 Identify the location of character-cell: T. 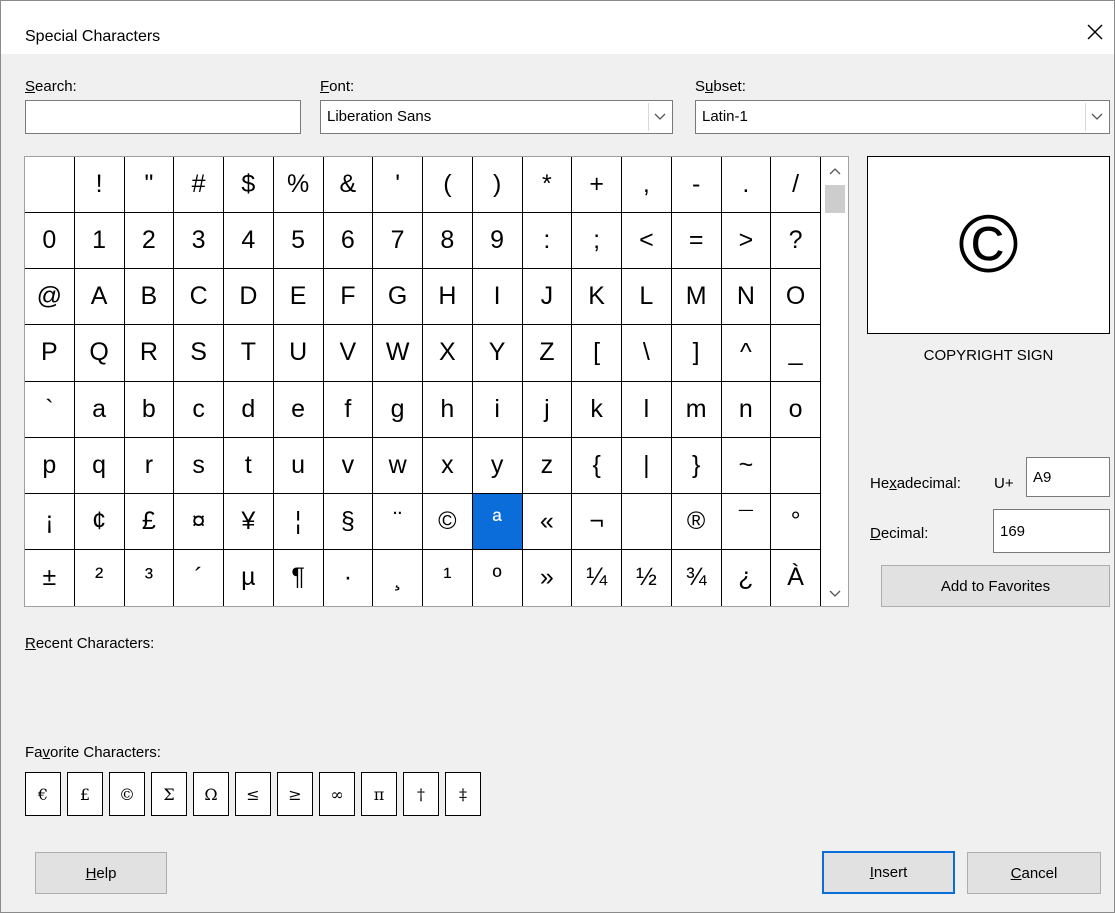
(249, 353).